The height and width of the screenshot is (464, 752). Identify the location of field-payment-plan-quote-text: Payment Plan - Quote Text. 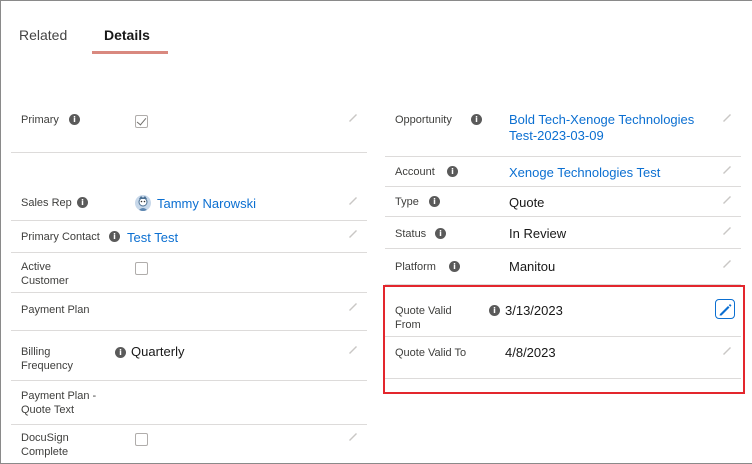
(189, 403).